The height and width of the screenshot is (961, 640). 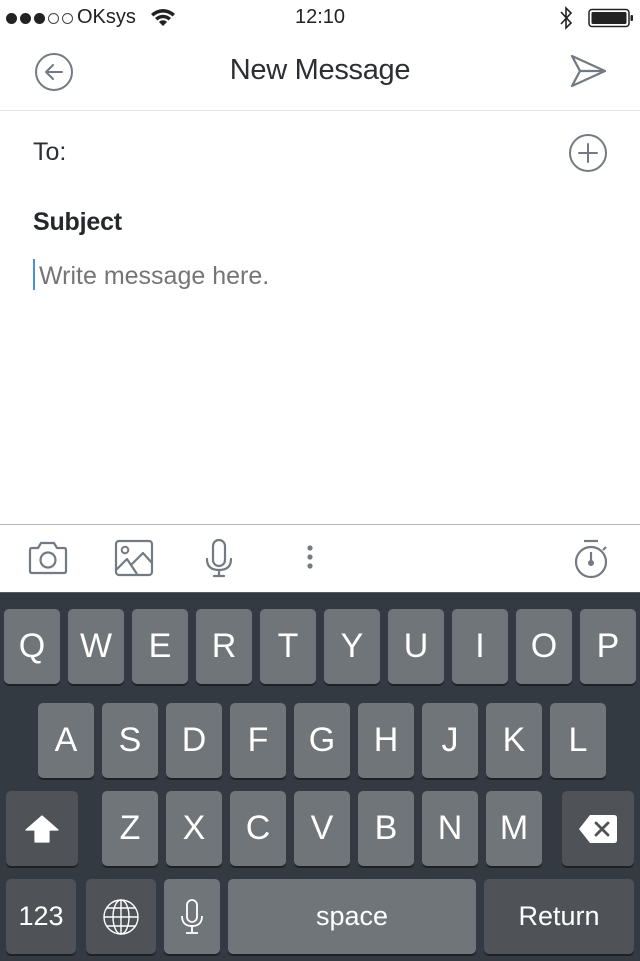 I want to click on send-icon, so click(x=588, y=71).